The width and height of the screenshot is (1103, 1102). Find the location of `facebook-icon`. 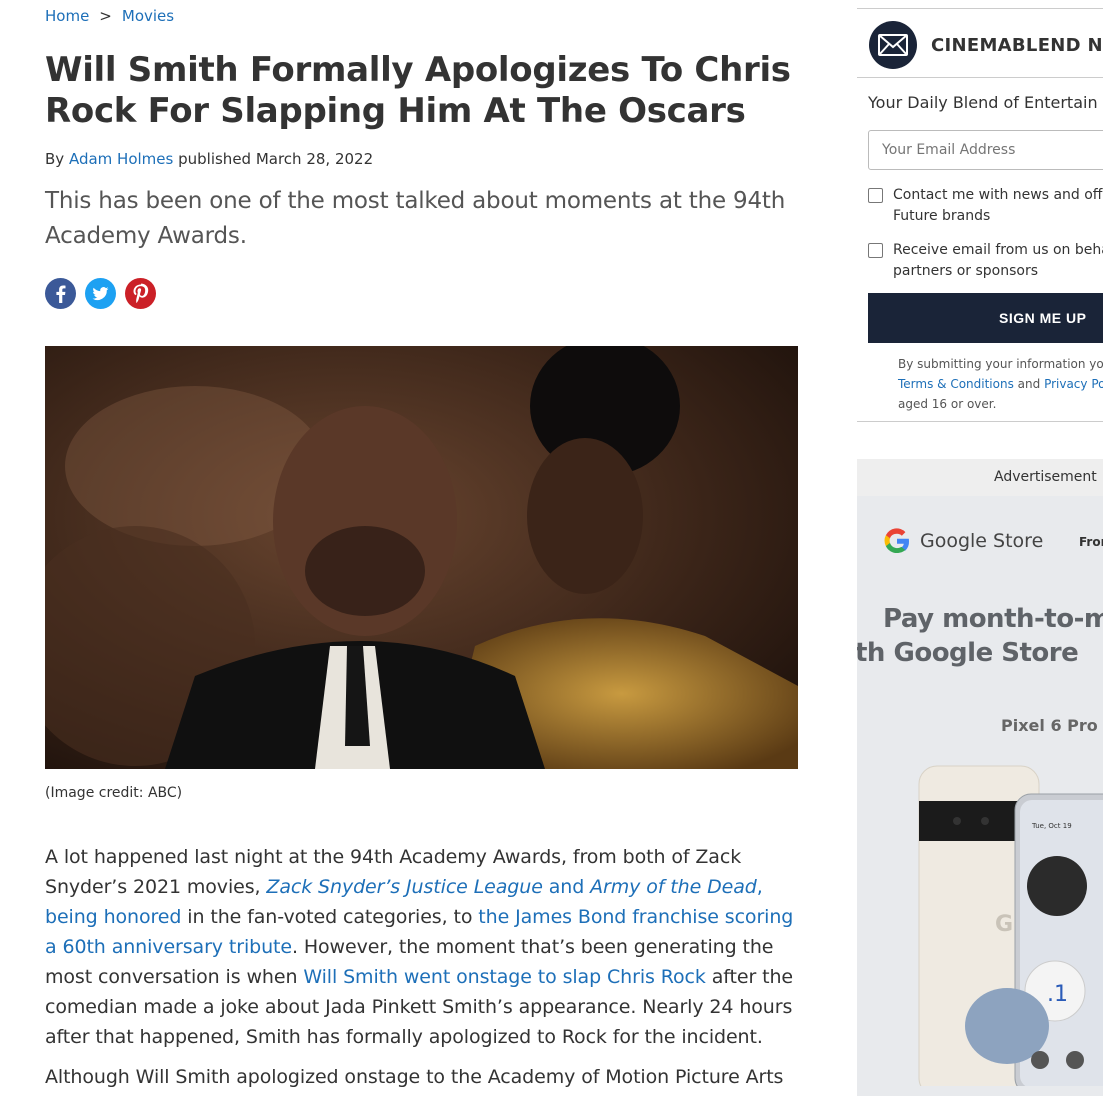

facebook-icon is located at coordinates (60, 293).